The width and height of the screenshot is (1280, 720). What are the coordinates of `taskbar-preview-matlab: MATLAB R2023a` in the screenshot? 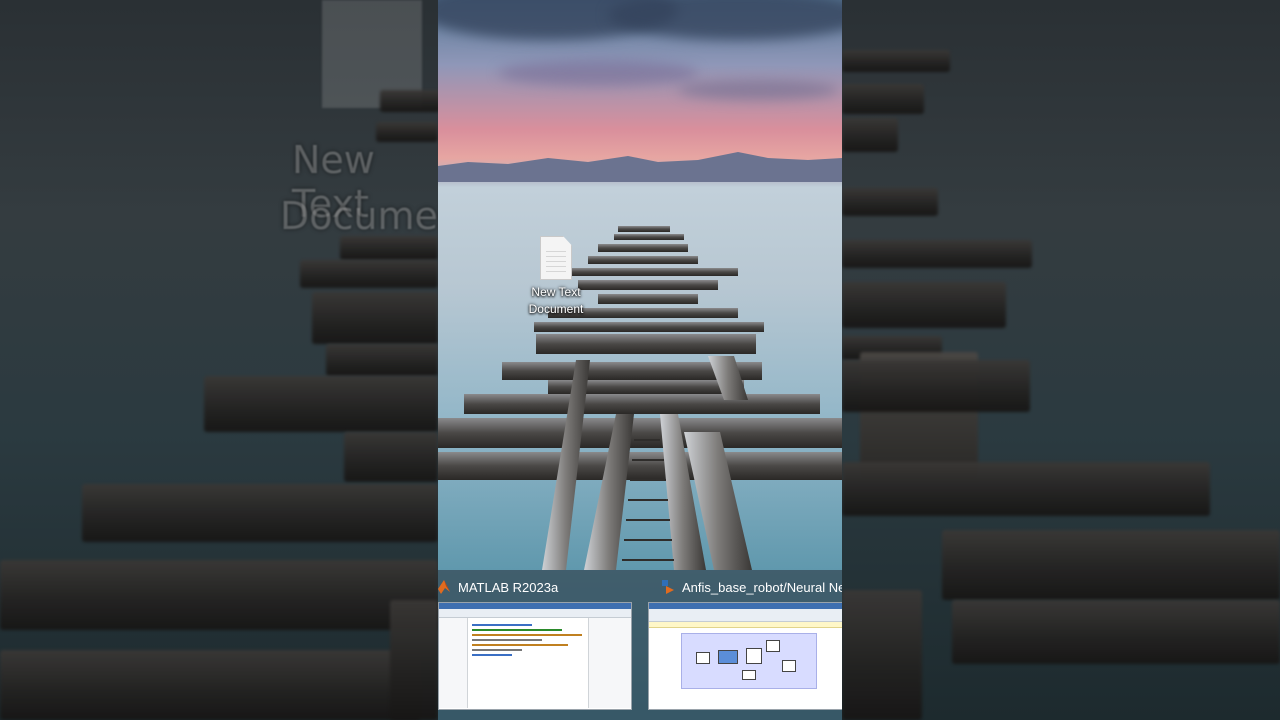 It's located at (535, 640).